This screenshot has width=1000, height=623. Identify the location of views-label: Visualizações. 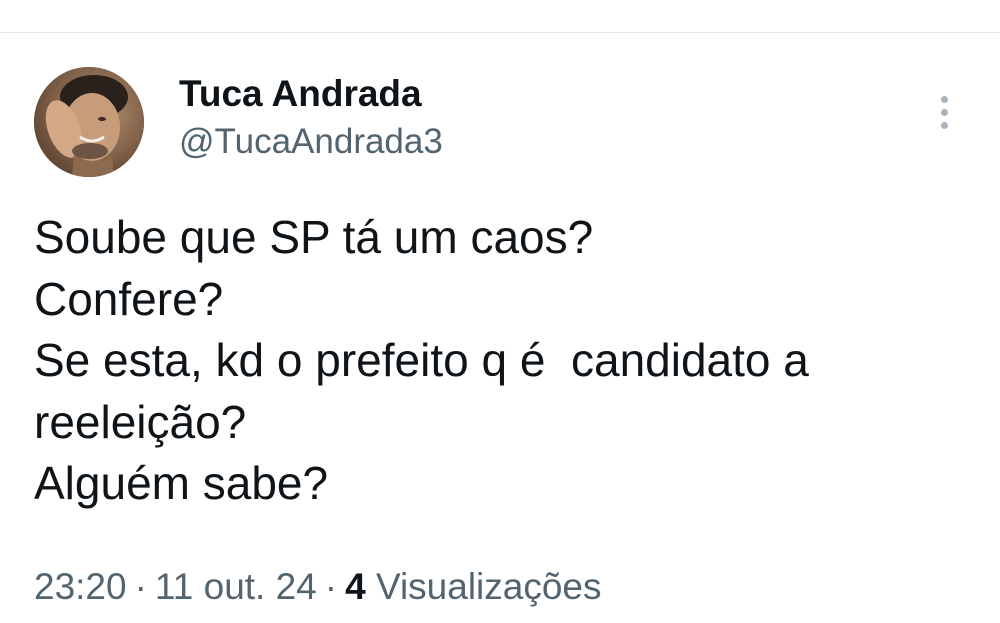
(489, 586).